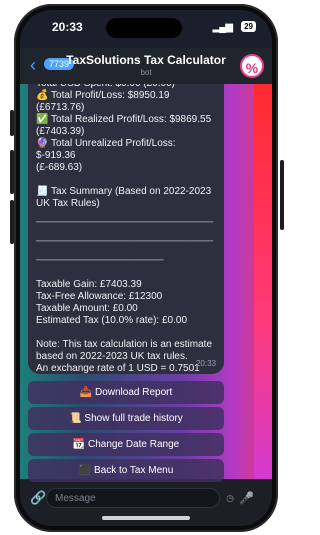 This screenshot has width=320, height=535. I want to click on message-line: (£7403.39), so click(60, 131).